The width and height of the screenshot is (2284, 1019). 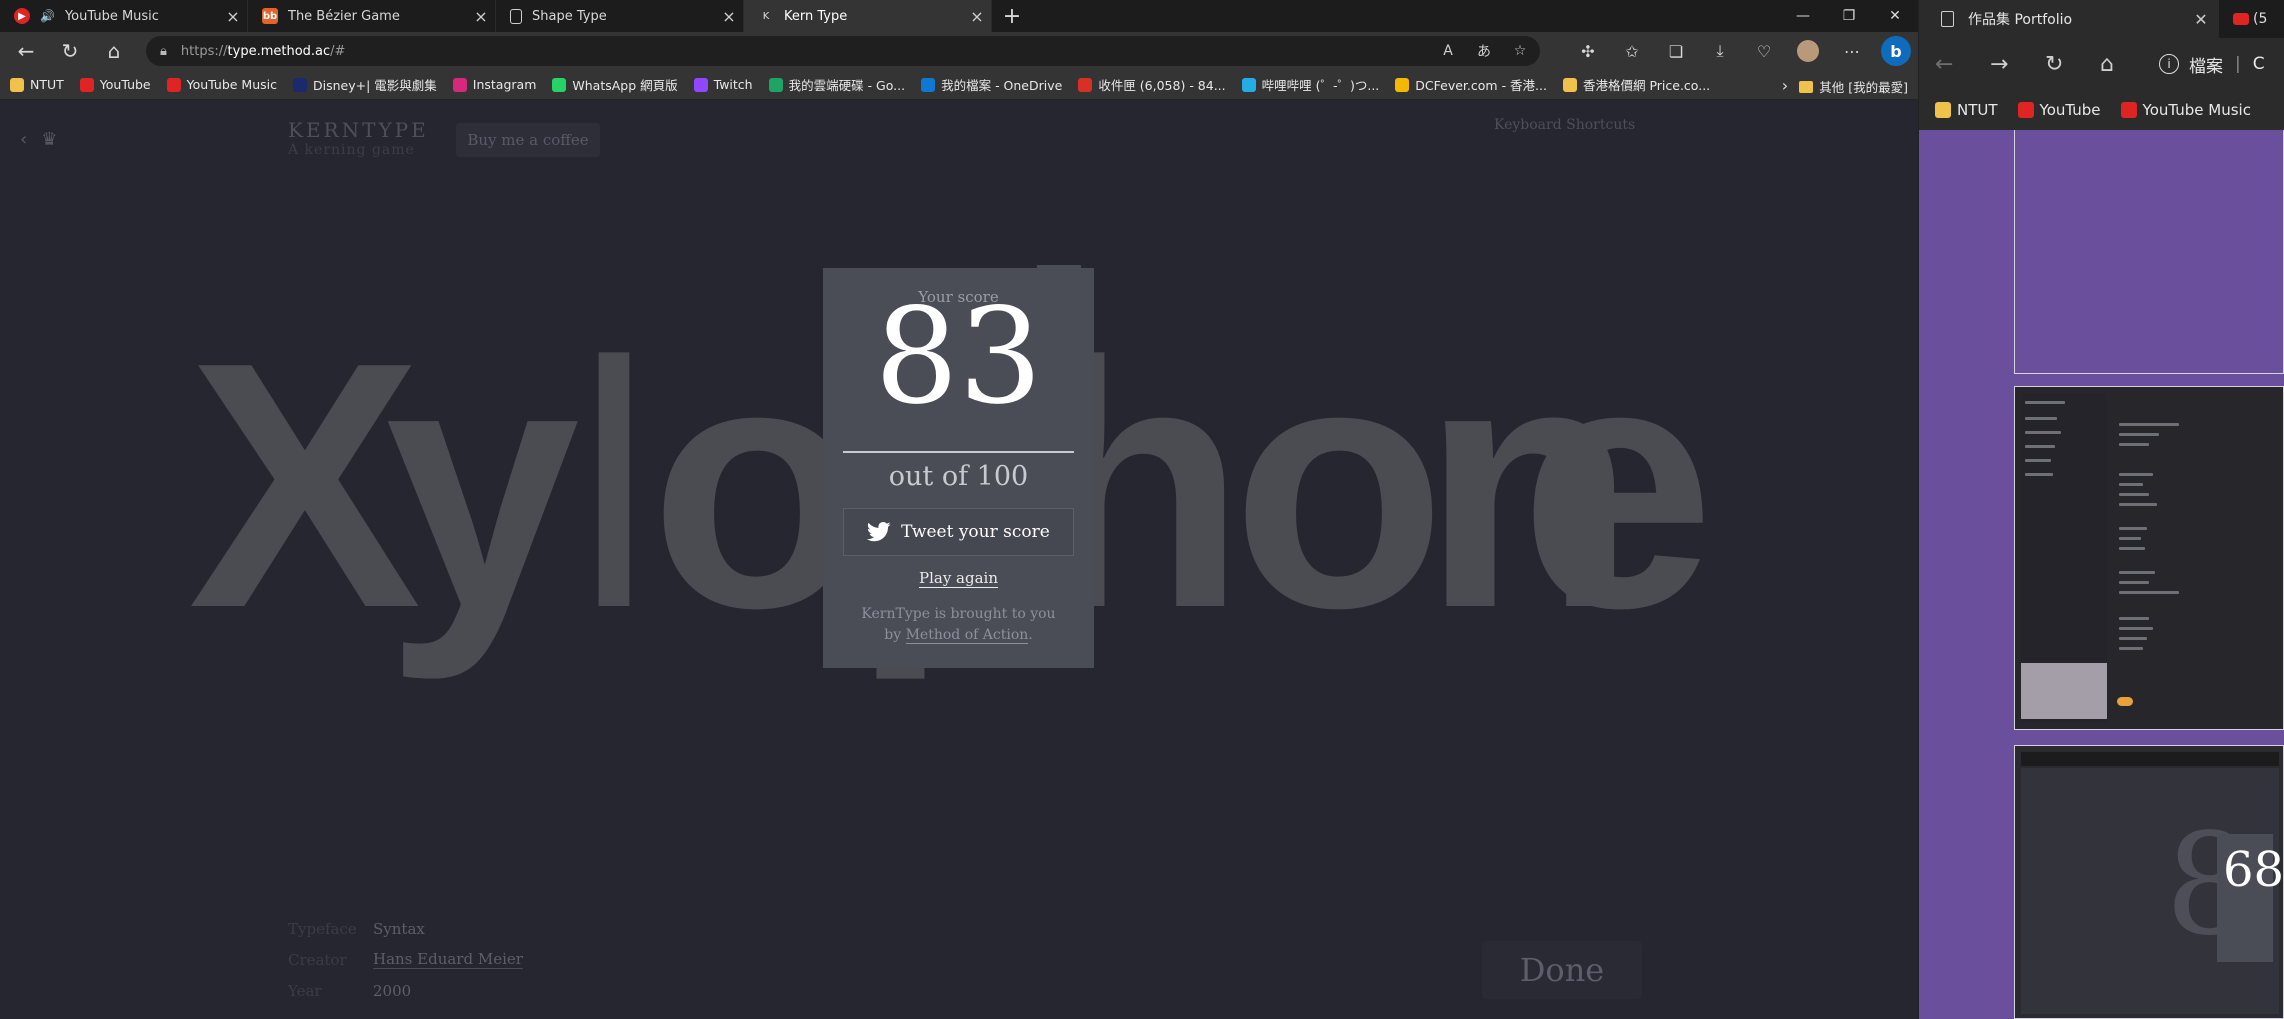 I want to click on youtube-favicon-icon, so click(x=2241, y=19).